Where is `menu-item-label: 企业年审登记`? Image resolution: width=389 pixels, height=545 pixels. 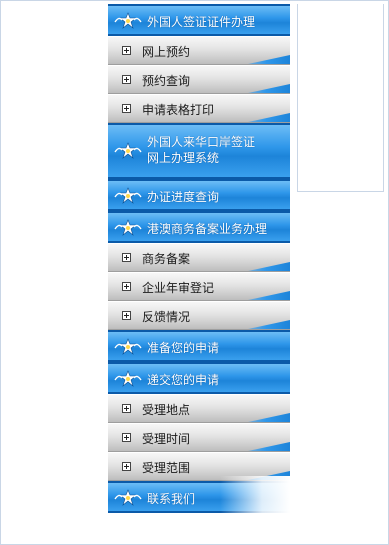
menu-item-label: 企业年审登记 is located at coordinates (178, 288).